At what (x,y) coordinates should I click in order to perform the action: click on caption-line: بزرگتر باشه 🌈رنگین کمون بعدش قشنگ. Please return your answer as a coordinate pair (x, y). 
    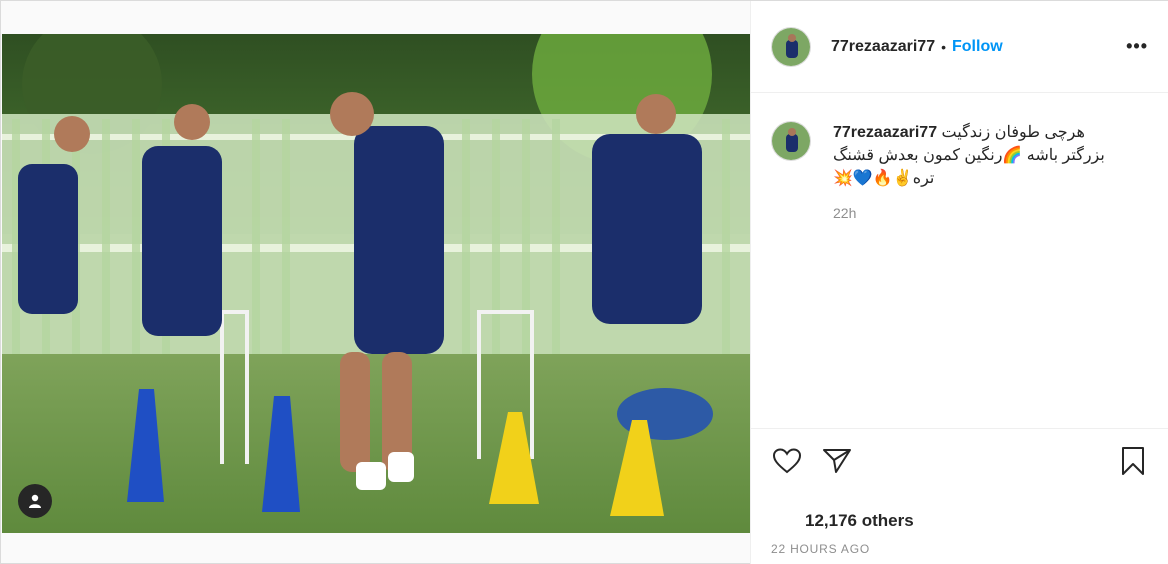
    Looking at the image, I should click on (969, 155).